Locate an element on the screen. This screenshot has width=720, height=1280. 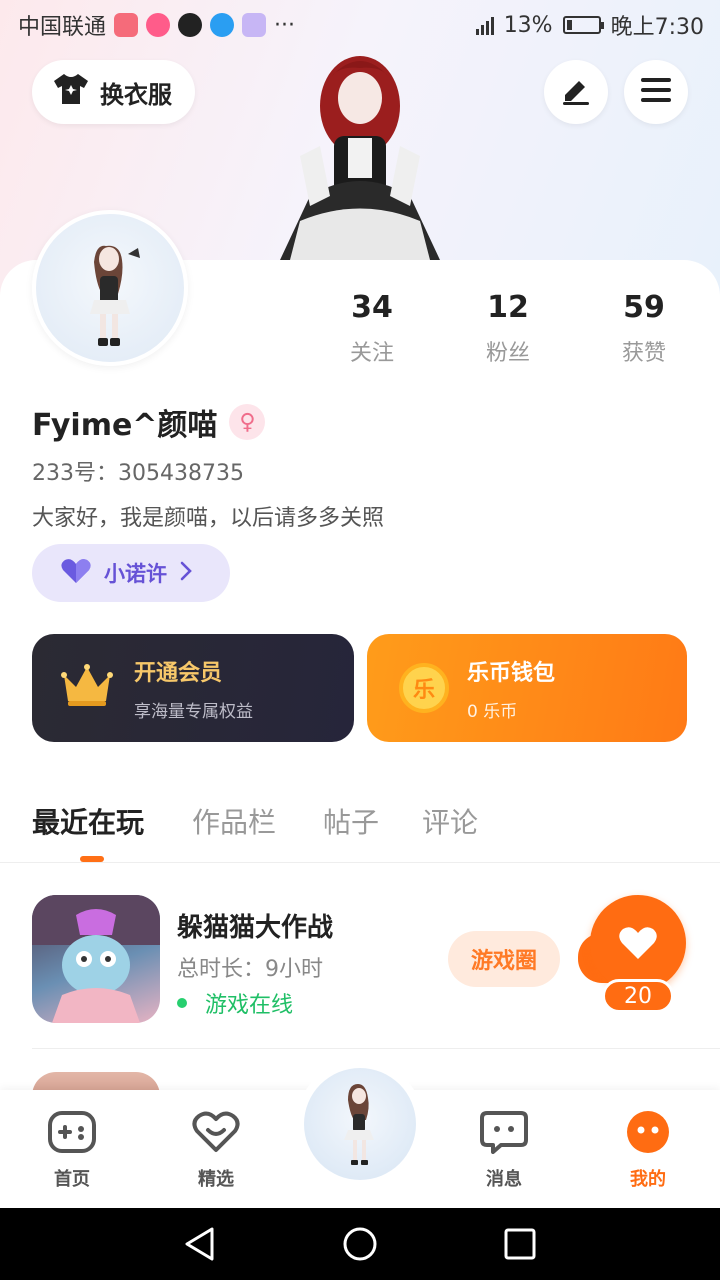
shirt-icon is located at coordinates (71, 92).